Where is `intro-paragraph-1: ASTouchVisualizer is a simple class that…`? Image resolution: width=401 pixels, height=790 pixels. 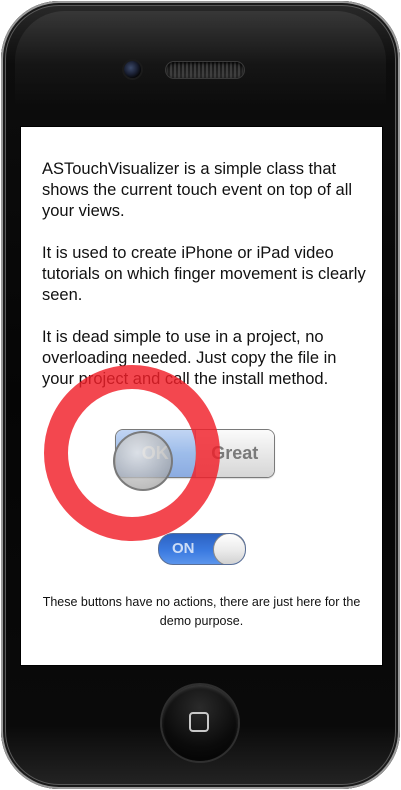 intro-paragraph-1: ASTouchVisualizer is a simple class that… is located at coordinates (197, 190).